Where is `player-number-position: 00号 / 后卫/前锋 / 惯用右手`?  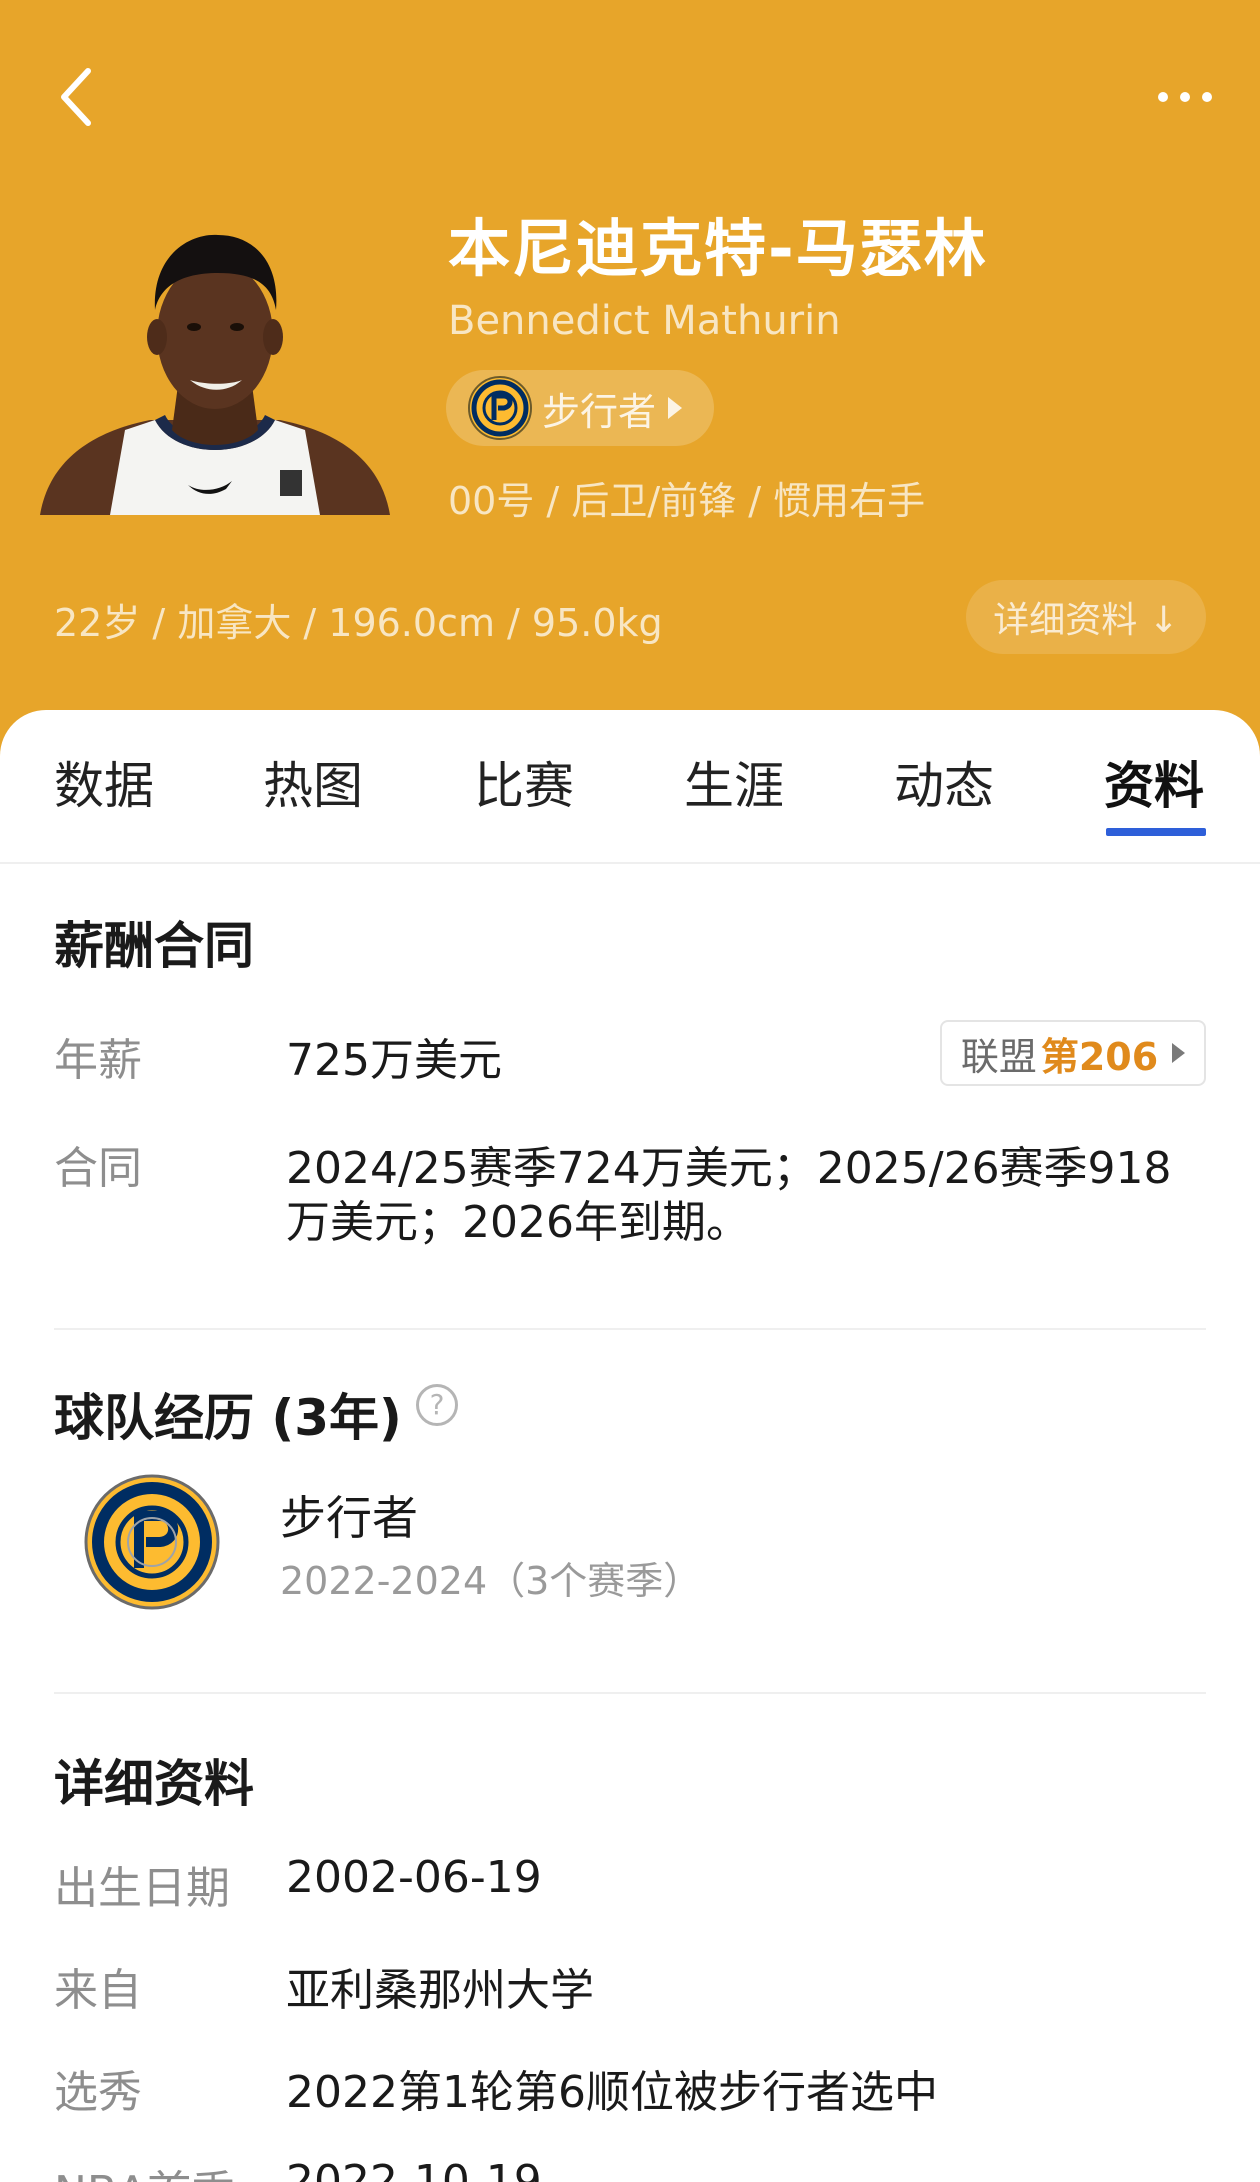 player-number-position: 00号 / 后卫/前锋 / 惯用右手 is located at coordinates (687, 501).